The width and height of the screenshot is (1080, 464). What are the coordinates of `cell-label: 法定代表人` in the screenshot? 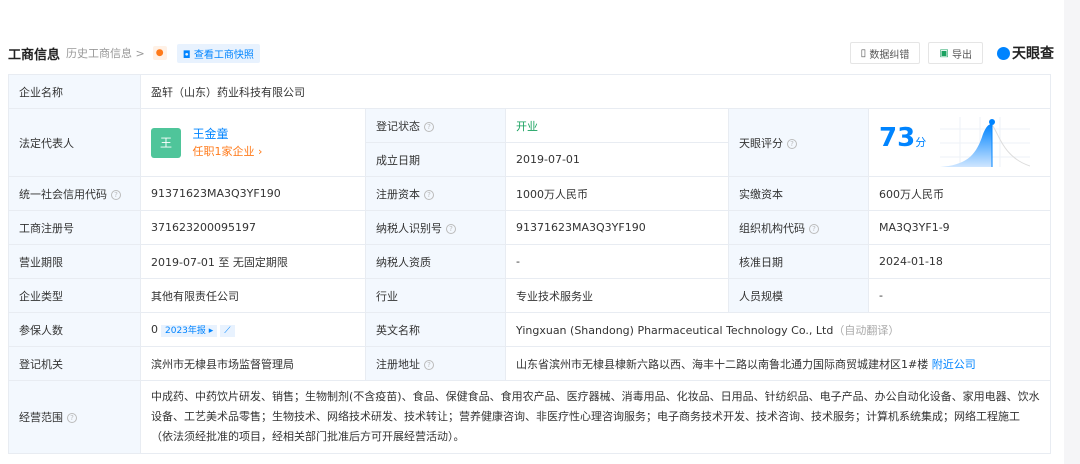 It's located at (74, 142).